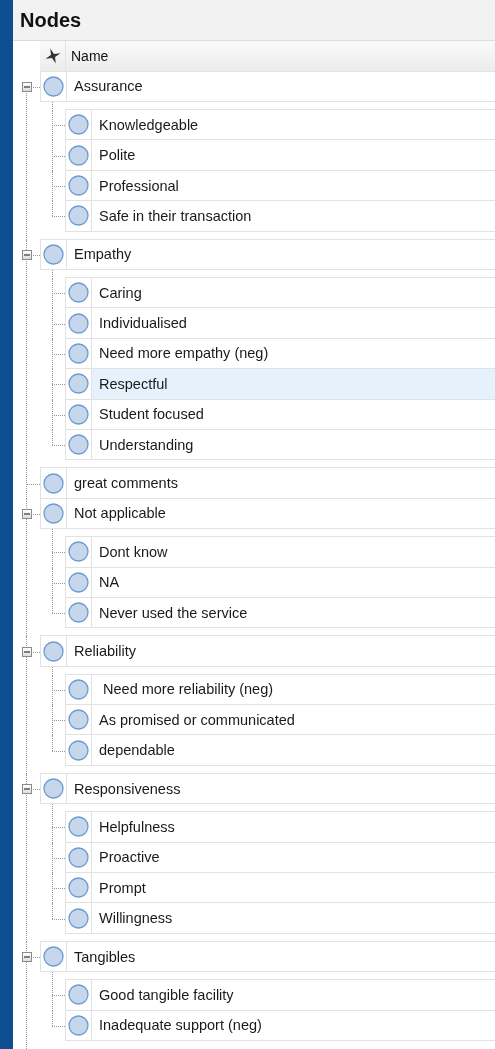 This screenshot has height=1049, width=495. Describe the element at coordinates (151, 414) in the screenshot. I see `node-name: Student focused` at that location.